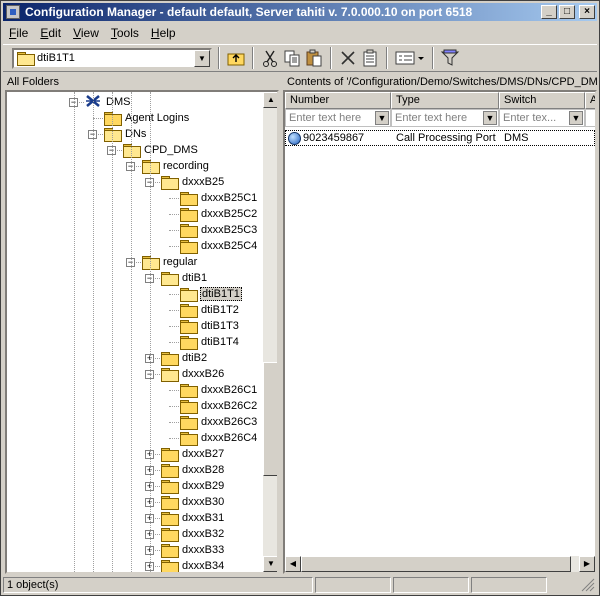  What do you see at coordinates (184, 278) in the screenshot?
I see `tree-item: dtiB1` at bounding box center [184, 278].